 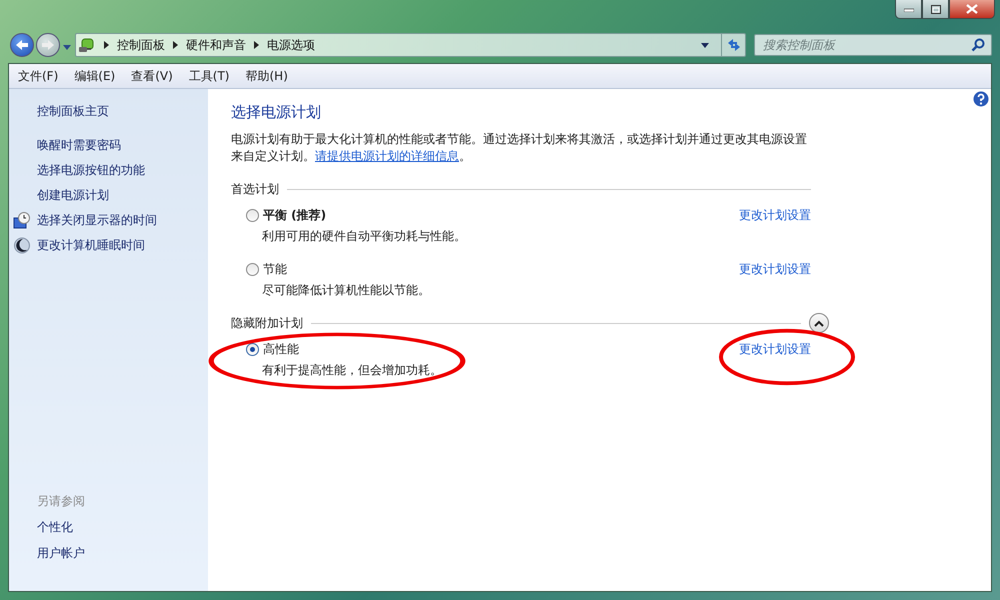 What do you see at coordinates (294, 215) in the screenshot?
I see `plan-name: 平衡 (推荐)` at bounding box center [294, 215].